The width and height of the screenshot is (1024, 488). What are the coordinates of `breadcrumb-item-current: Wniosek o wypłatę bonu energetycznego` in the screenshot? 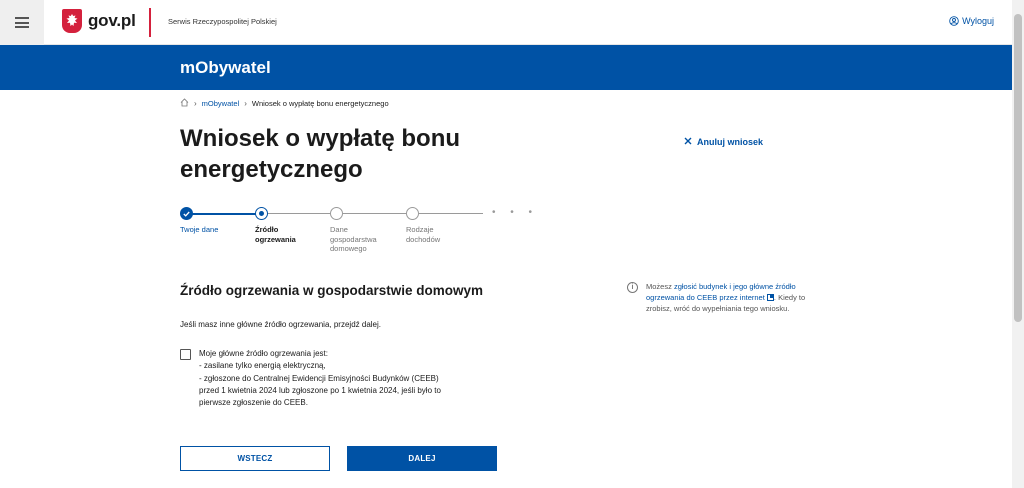 It's located at (320, 103).